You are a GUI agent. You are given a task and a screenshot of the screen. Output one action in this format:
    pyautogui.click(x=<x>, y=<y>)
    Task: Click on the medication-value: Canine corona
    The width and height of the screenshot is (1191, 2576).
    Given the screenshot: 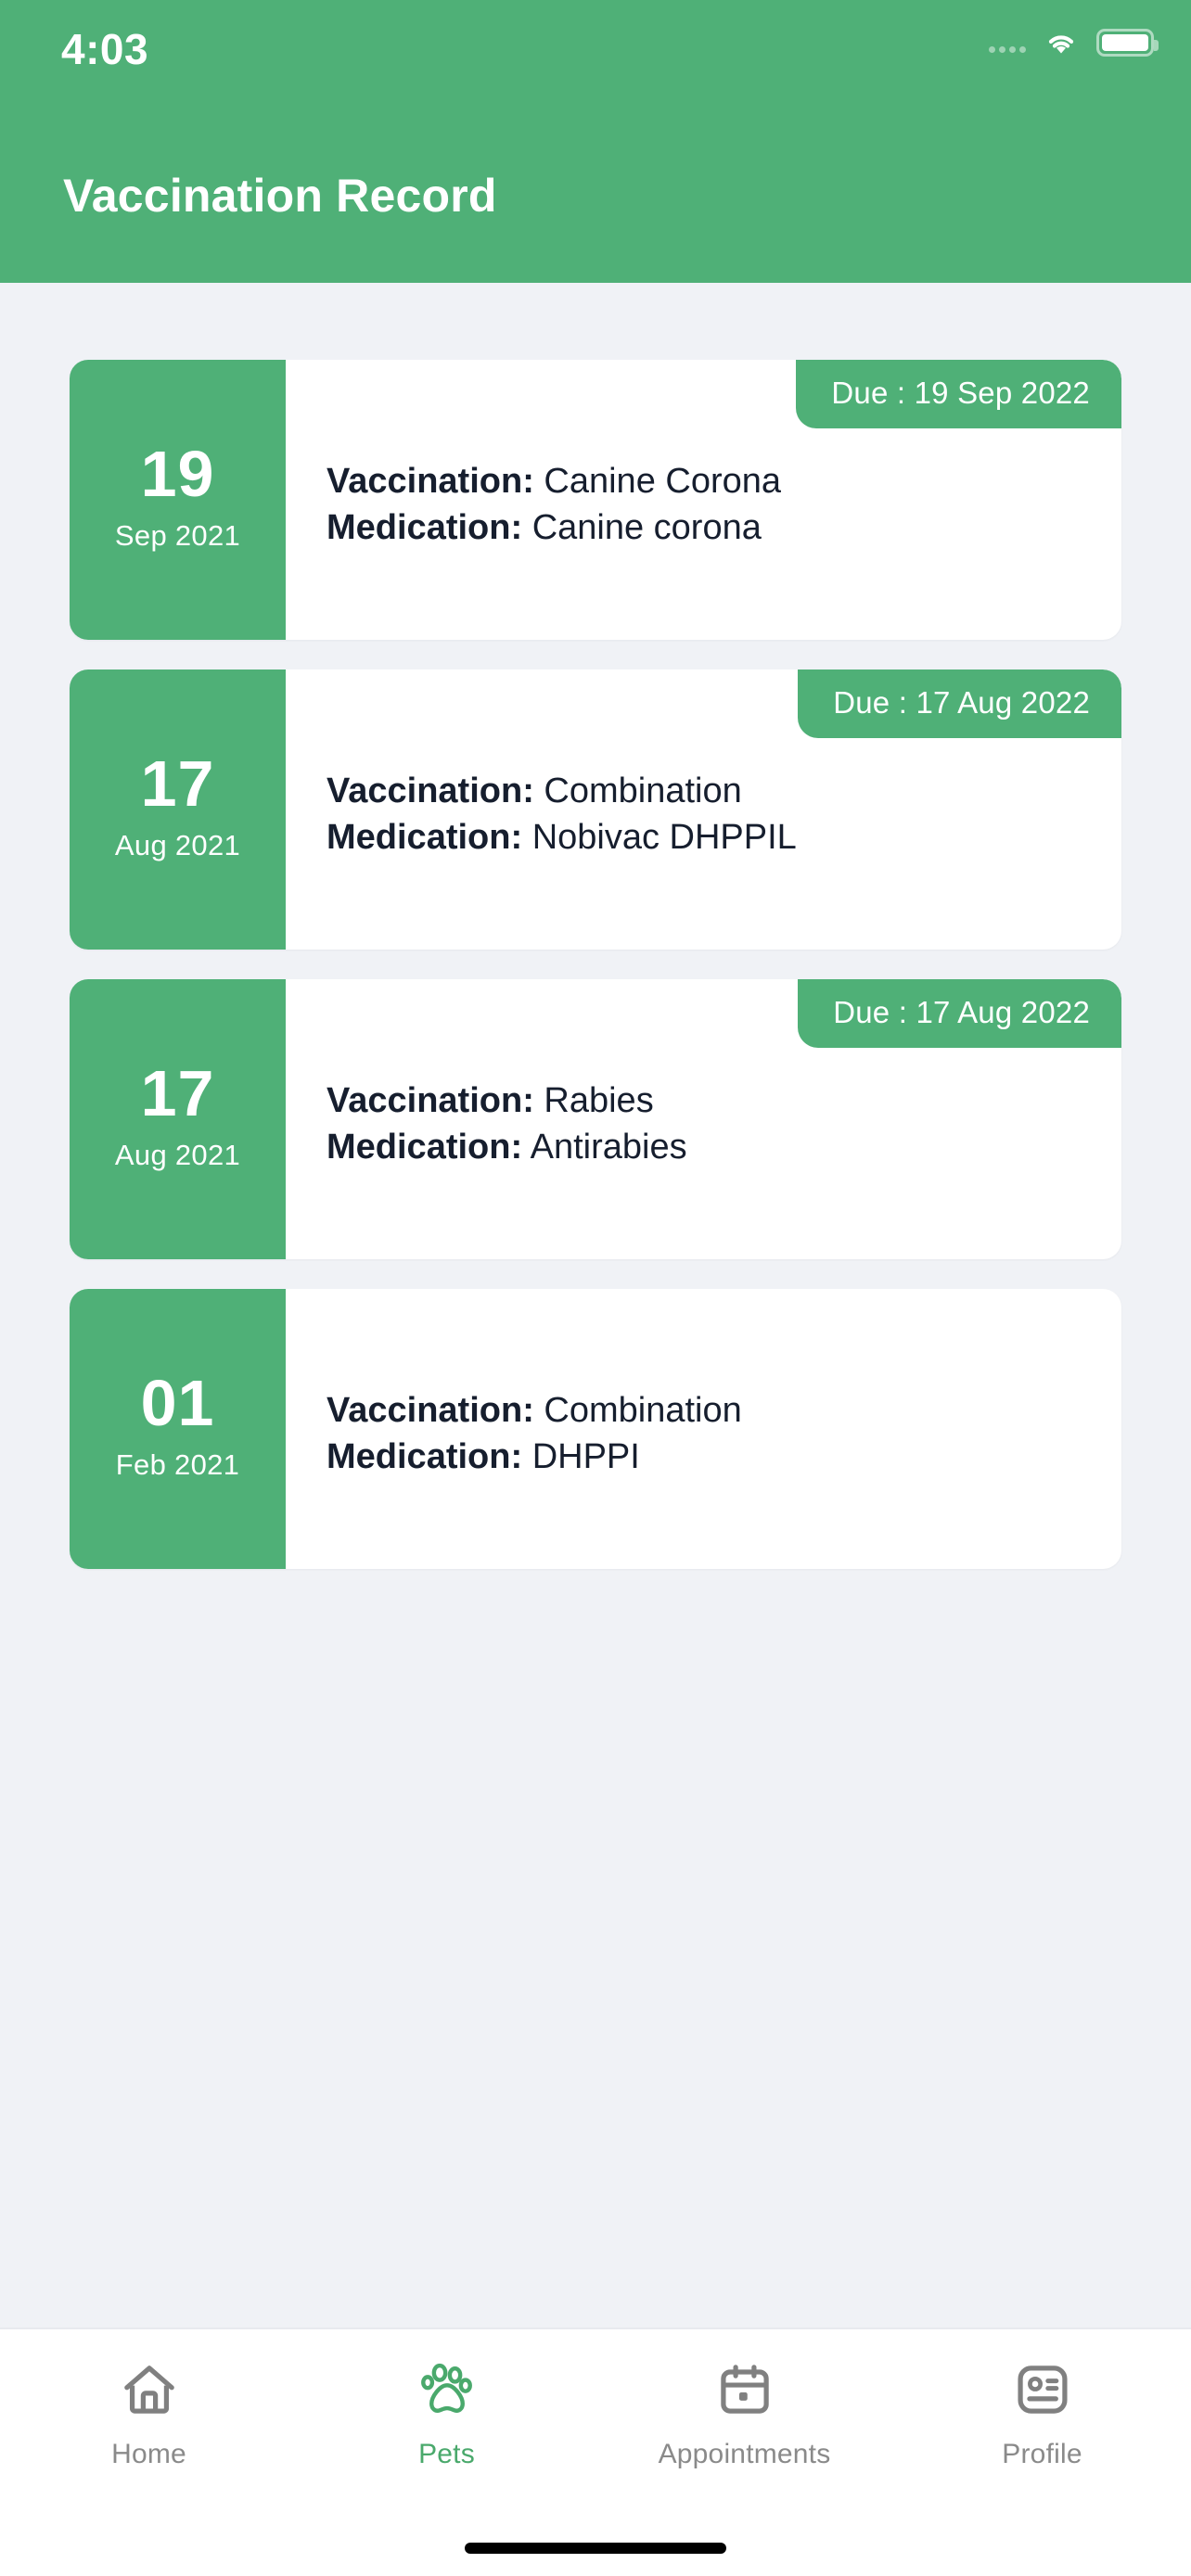 What is the action you would take?
    pyautogui.click(x=647, y=528)
    